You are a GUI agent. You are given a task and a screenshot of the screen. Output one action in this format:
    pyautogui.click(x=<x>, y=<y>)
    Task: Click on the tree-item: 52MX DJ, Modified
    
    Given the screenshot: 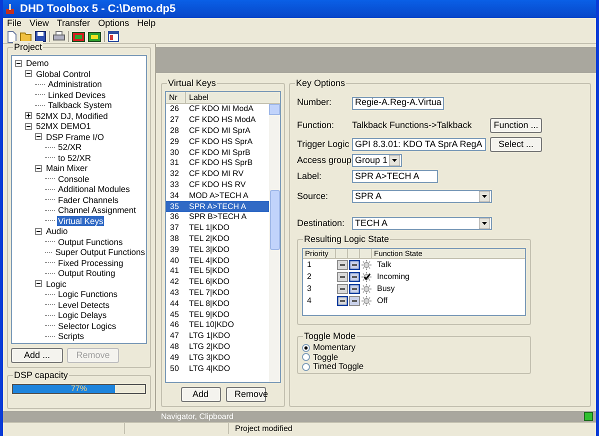 What is the action you would take?
    pyautogui.click(x=72, y=115)
    